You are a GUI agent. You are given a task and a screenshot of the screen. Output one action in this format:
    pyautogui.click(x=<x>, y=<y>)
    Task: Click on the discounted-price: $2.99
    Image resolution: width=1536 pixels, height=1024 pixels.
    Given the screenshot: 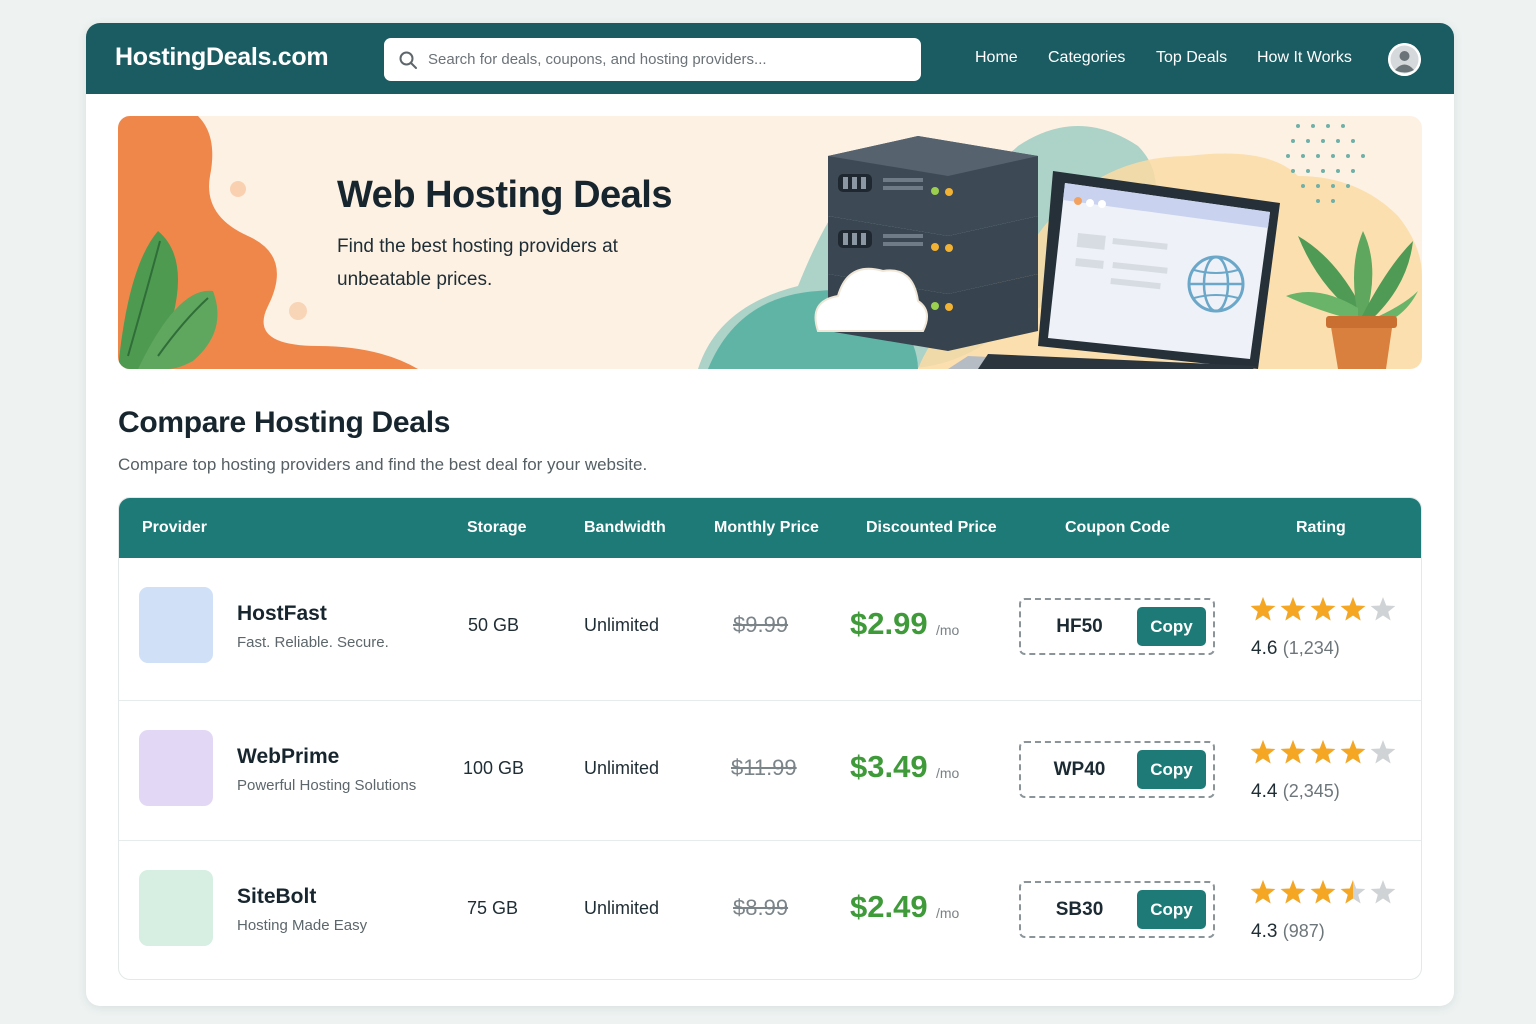 What is the action you would take?
    pyautogui.click(x=889, y=623)
    